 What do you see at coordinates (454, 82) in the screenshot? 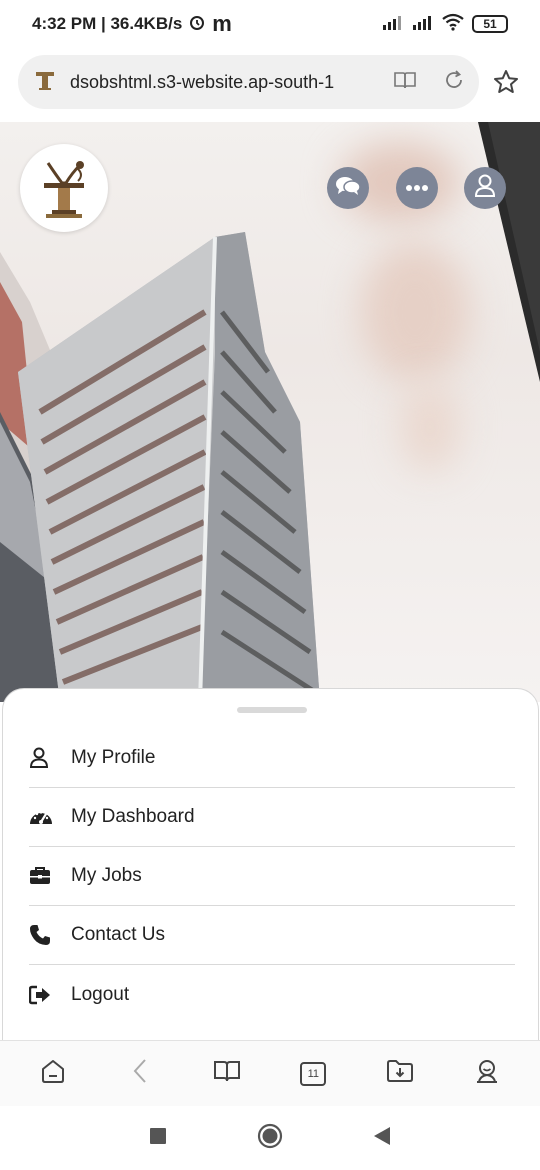
I see `reload-icon` at bounding box center [454, 82].